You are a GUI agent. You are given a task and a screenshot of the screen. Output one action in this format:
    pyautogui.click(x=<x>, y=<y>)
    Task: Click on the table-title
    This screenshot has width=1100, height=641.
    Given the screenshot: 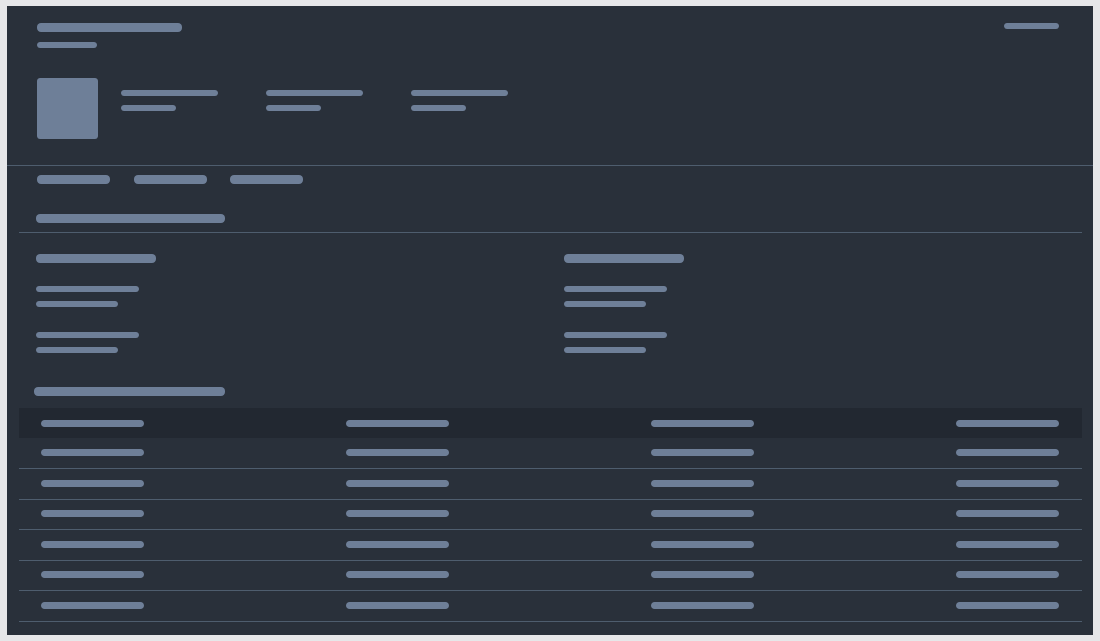 What is the action you would take?
    pyautogui.click(x=129, y=391)
    